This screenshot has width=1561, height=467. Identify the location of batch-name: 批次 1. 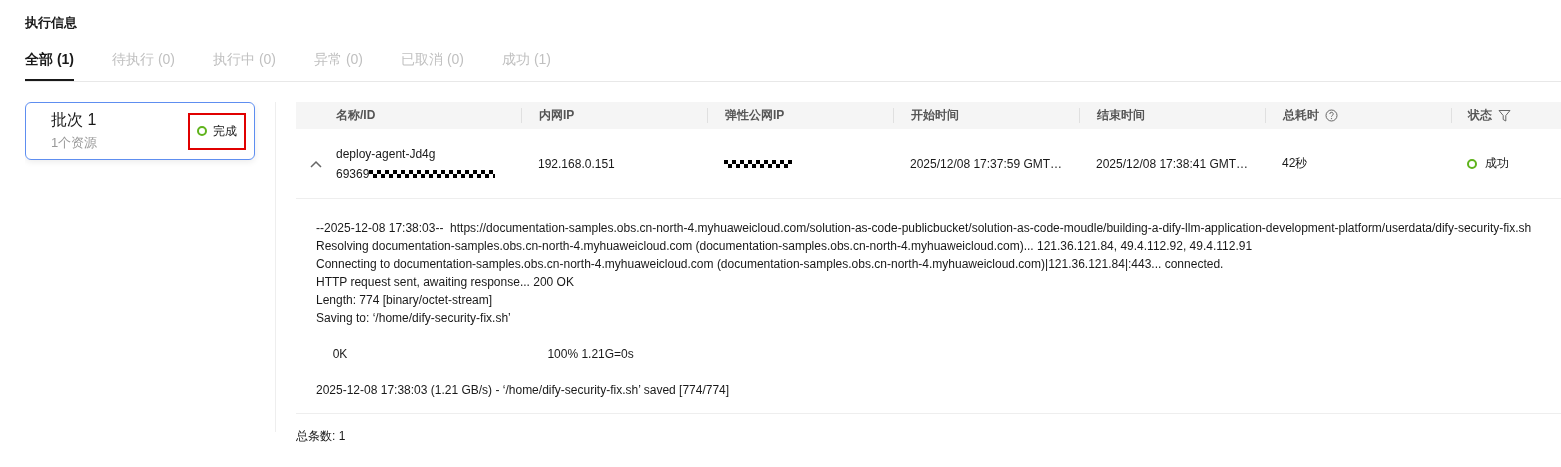
(74, 120).